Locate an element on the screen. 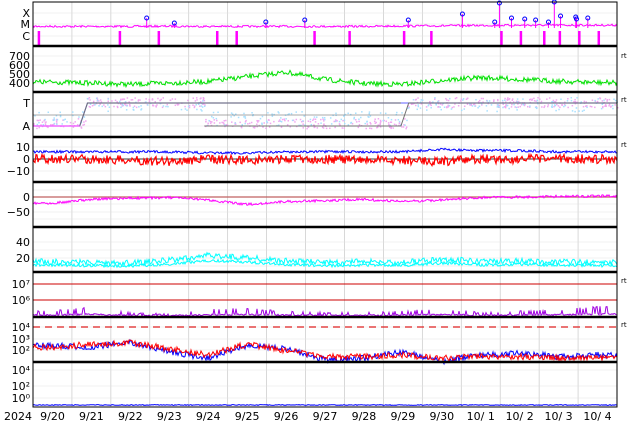 This screenshot has height=424, width=634. y-tick-label: 10⁴ is located at coordinates (21, 370).